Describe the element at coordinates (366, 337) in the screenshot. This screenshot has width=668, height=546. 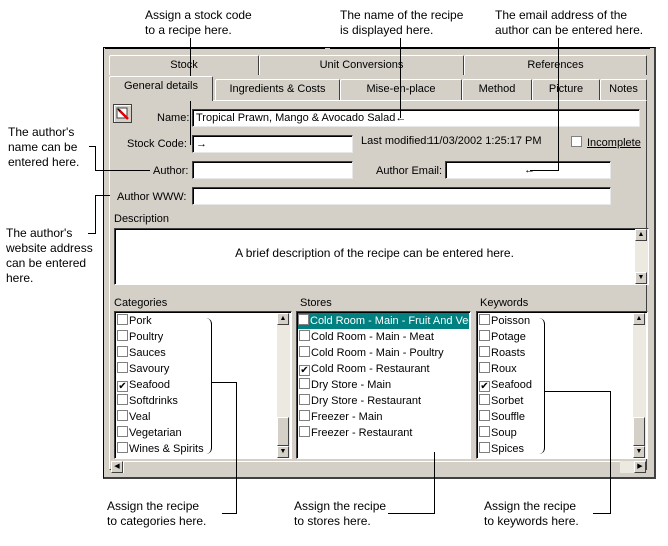
I see `list-item: Cold Room - Main - Meat` at that location.